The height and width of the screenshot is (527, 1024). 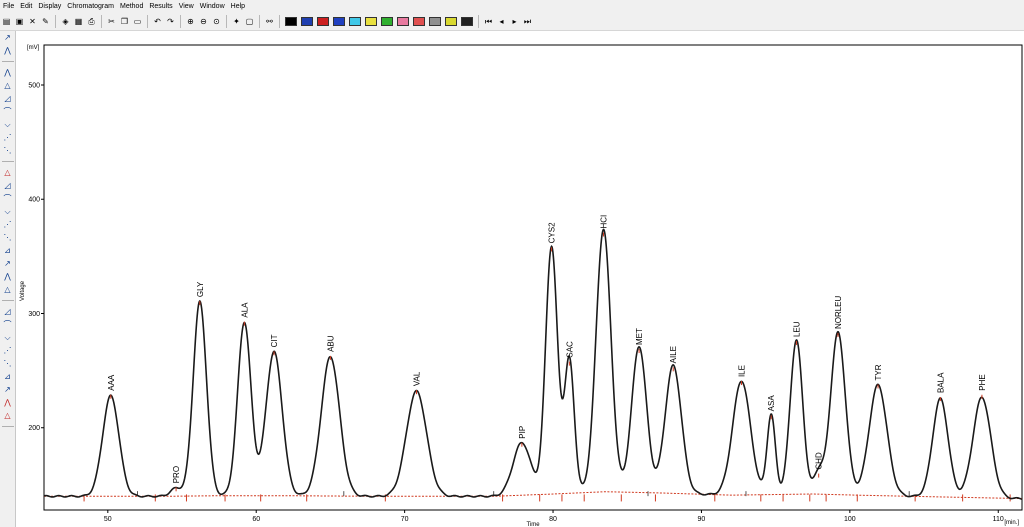 I want to click on peak-label-bala: BALA, so click(x=940, y=382).